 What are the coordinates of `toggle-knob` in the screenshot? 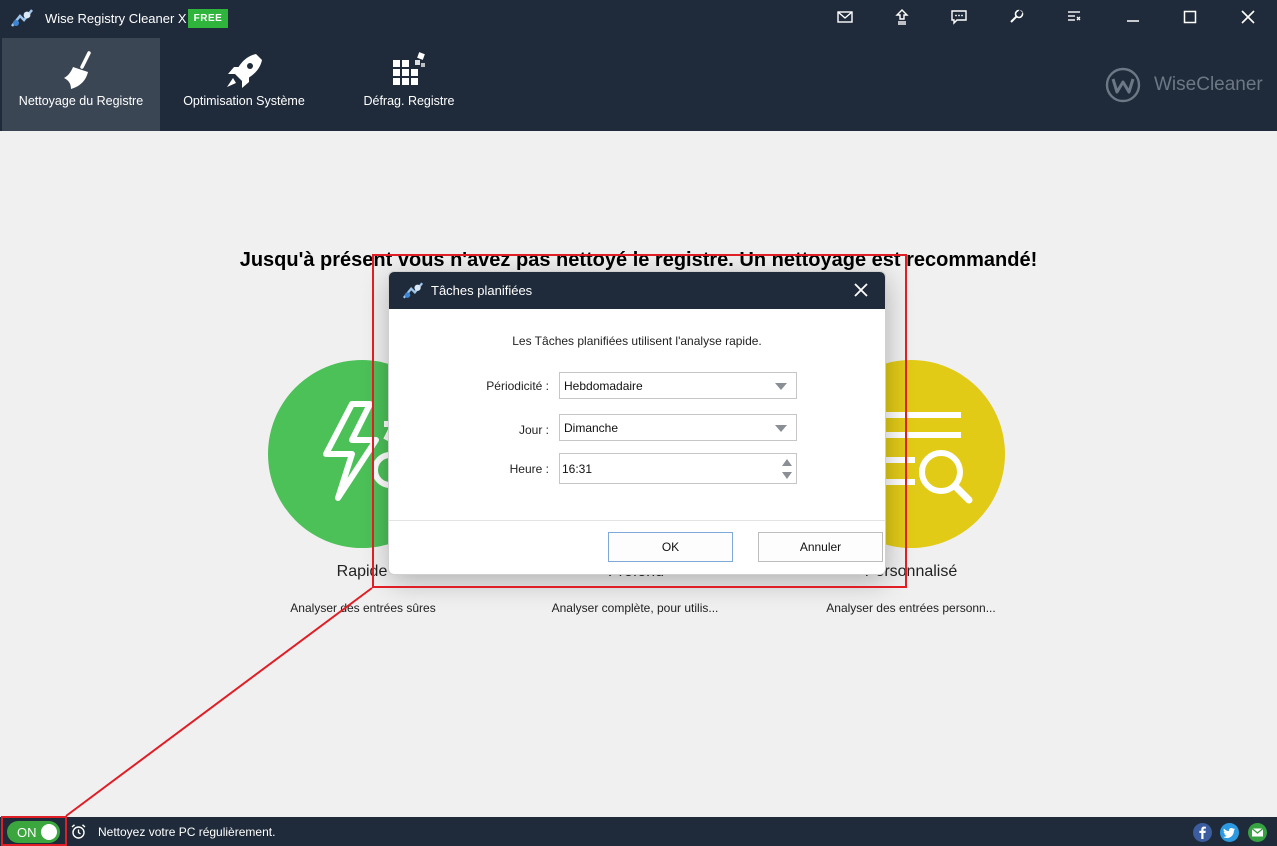 It's located at (49, 832).